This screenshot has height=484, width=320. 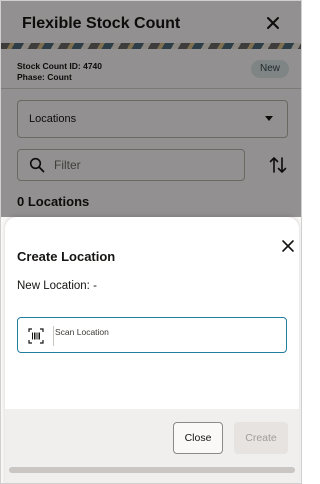 What do you see at coordinates (155, 332) in the screenshot?
I see `scan-location-input` at bounding box center [155, 332].